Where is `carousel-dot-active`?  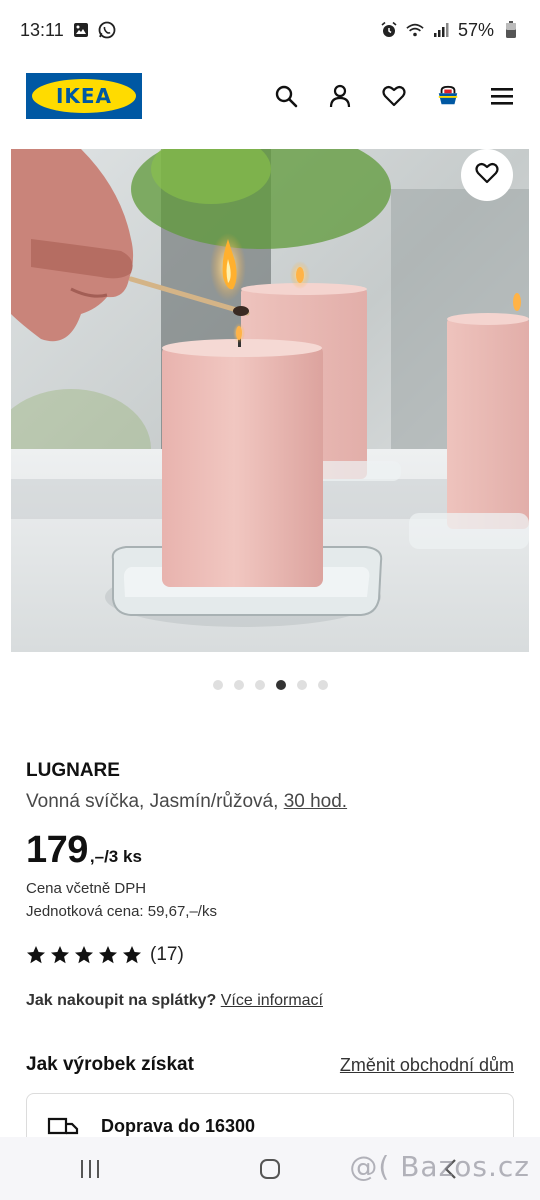 carousel-dot-active is located at coordinates (280, 685).